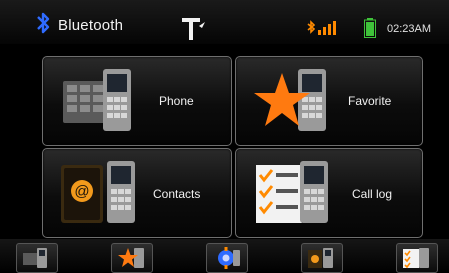 The image size is (449, 273). I want to click on dock-contacts-button, so click(322, 258).